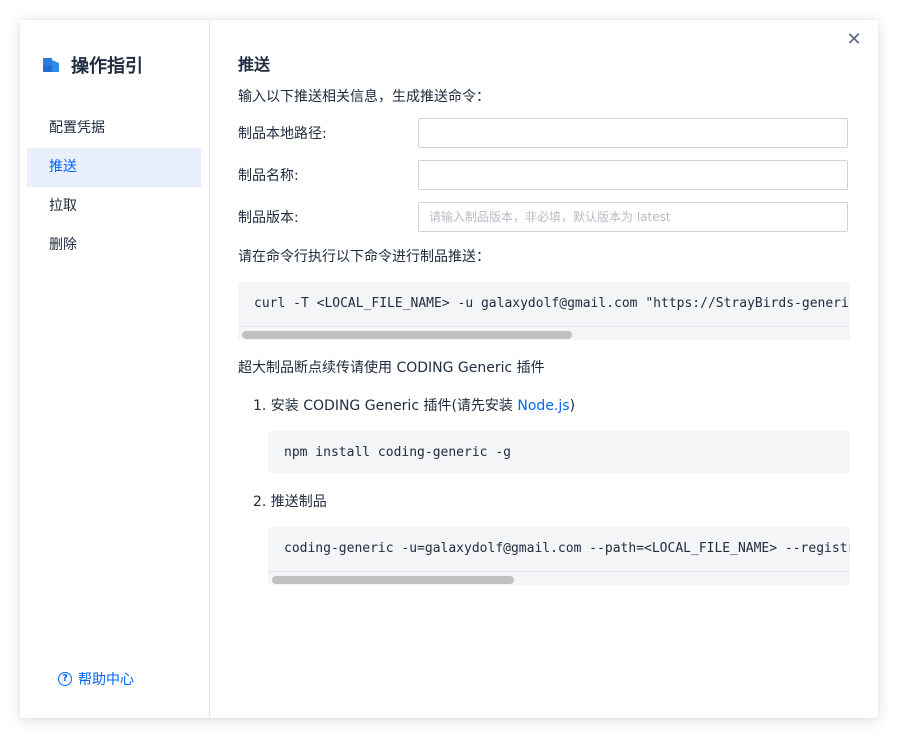 The height and width of the screenshot is (738, 898). What do you see at coordinates (572, 406) in the screenshot?
I see `step1-suffix: )` at bounding box center [572, 406].